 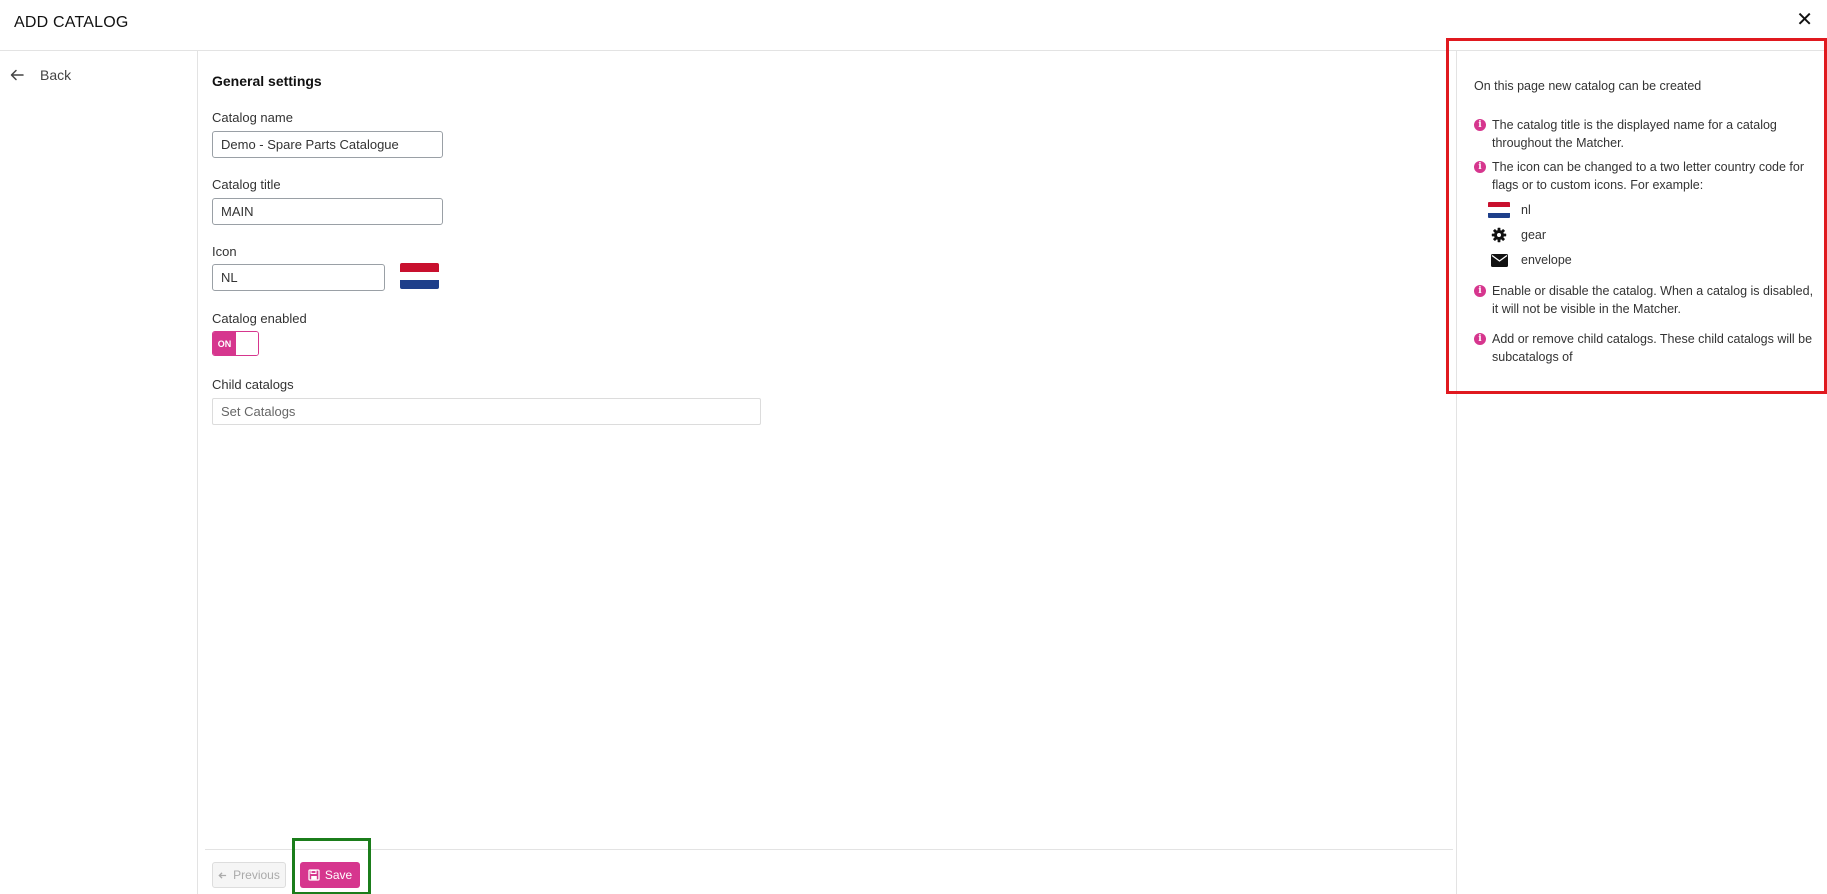 I want to click on section-title: General settings, so click(x=267, y=81).